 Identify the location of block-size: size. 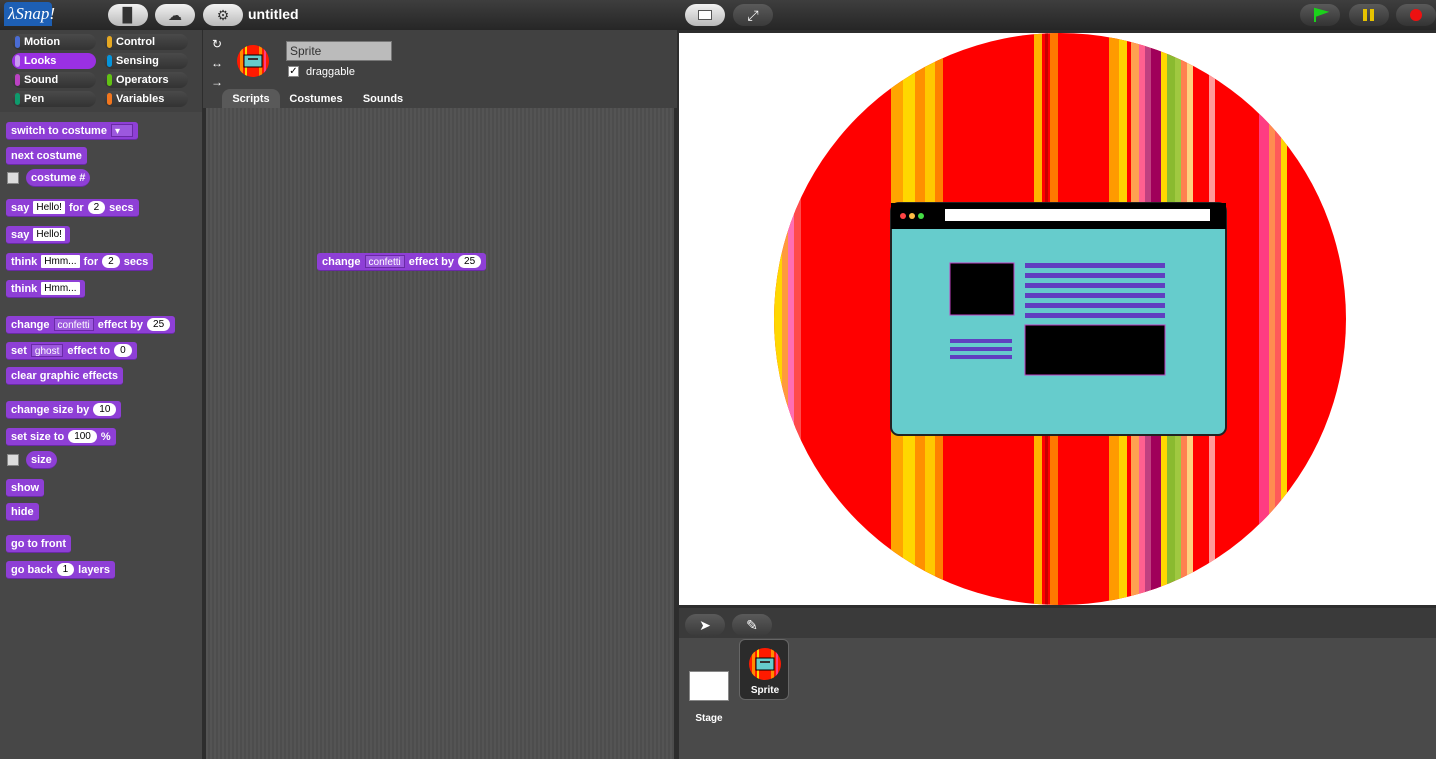
(41, 460).